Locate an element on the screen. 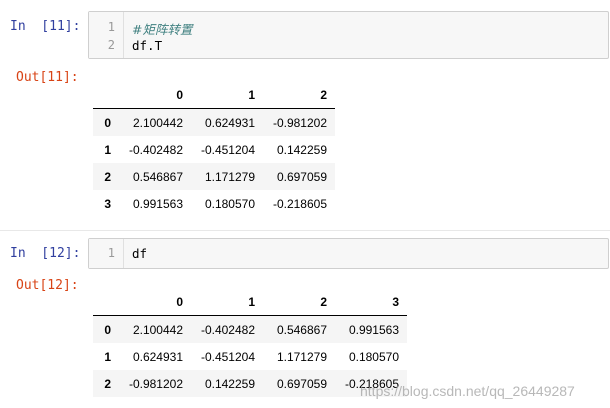 Image resolution: width=610 pixels, height=408 pixels. in-prompt-11: In [11]: is located at coordinates (45, 26).